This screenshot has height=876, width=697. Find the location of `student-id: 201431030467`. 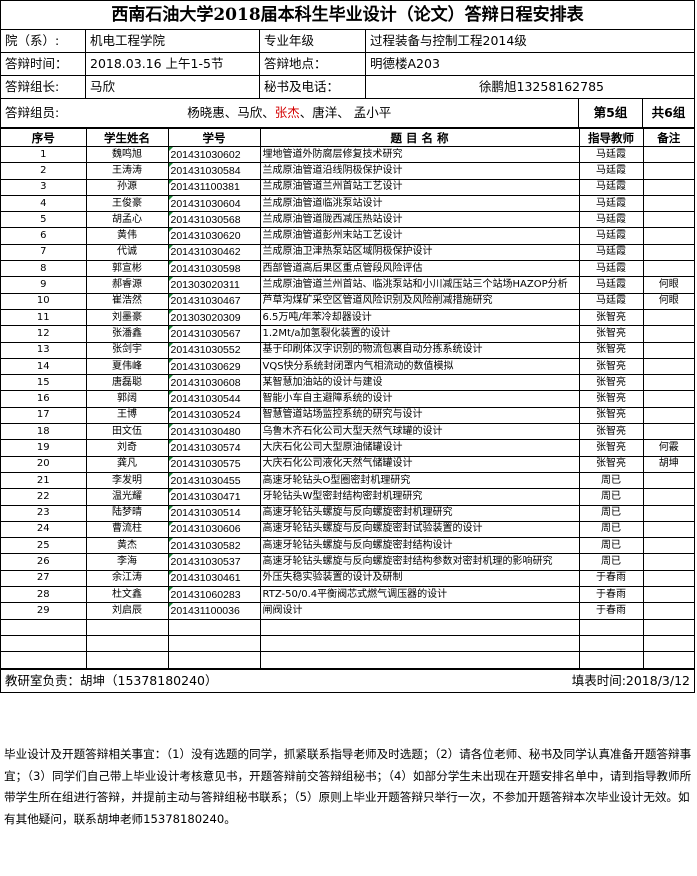

student-id: 201431030467 is located at coordinates (214, 301).